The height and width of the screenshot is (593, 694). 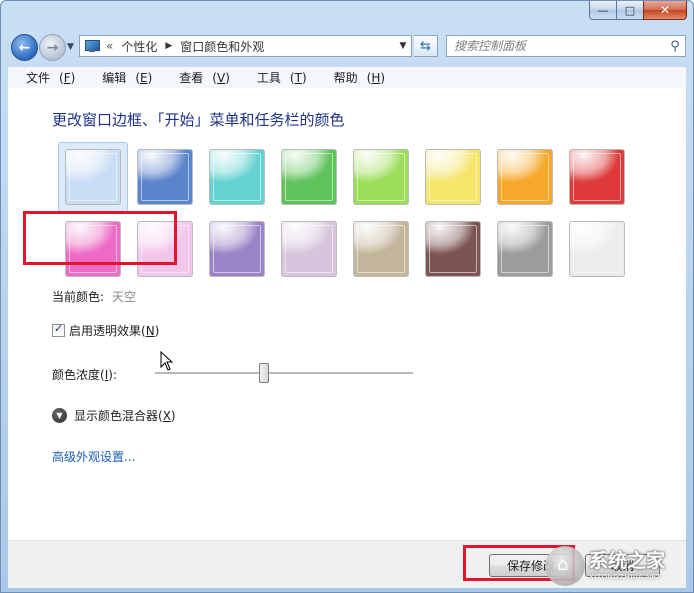 I want to click on menu-view: 查看 (V), so click(x=200, y=77).